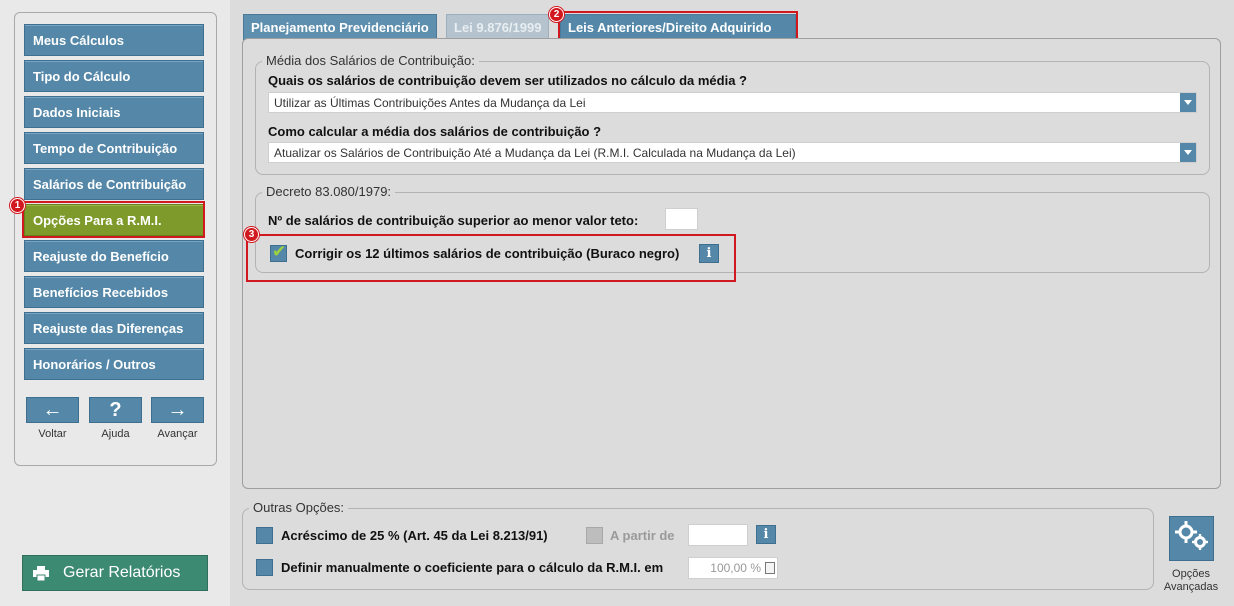 This screenshot has width=1234, height=606. What do you see at coordinates (264, 535) in the screenshot?
I see `acrescimo-checkbox` at bounding box center [264, 535].